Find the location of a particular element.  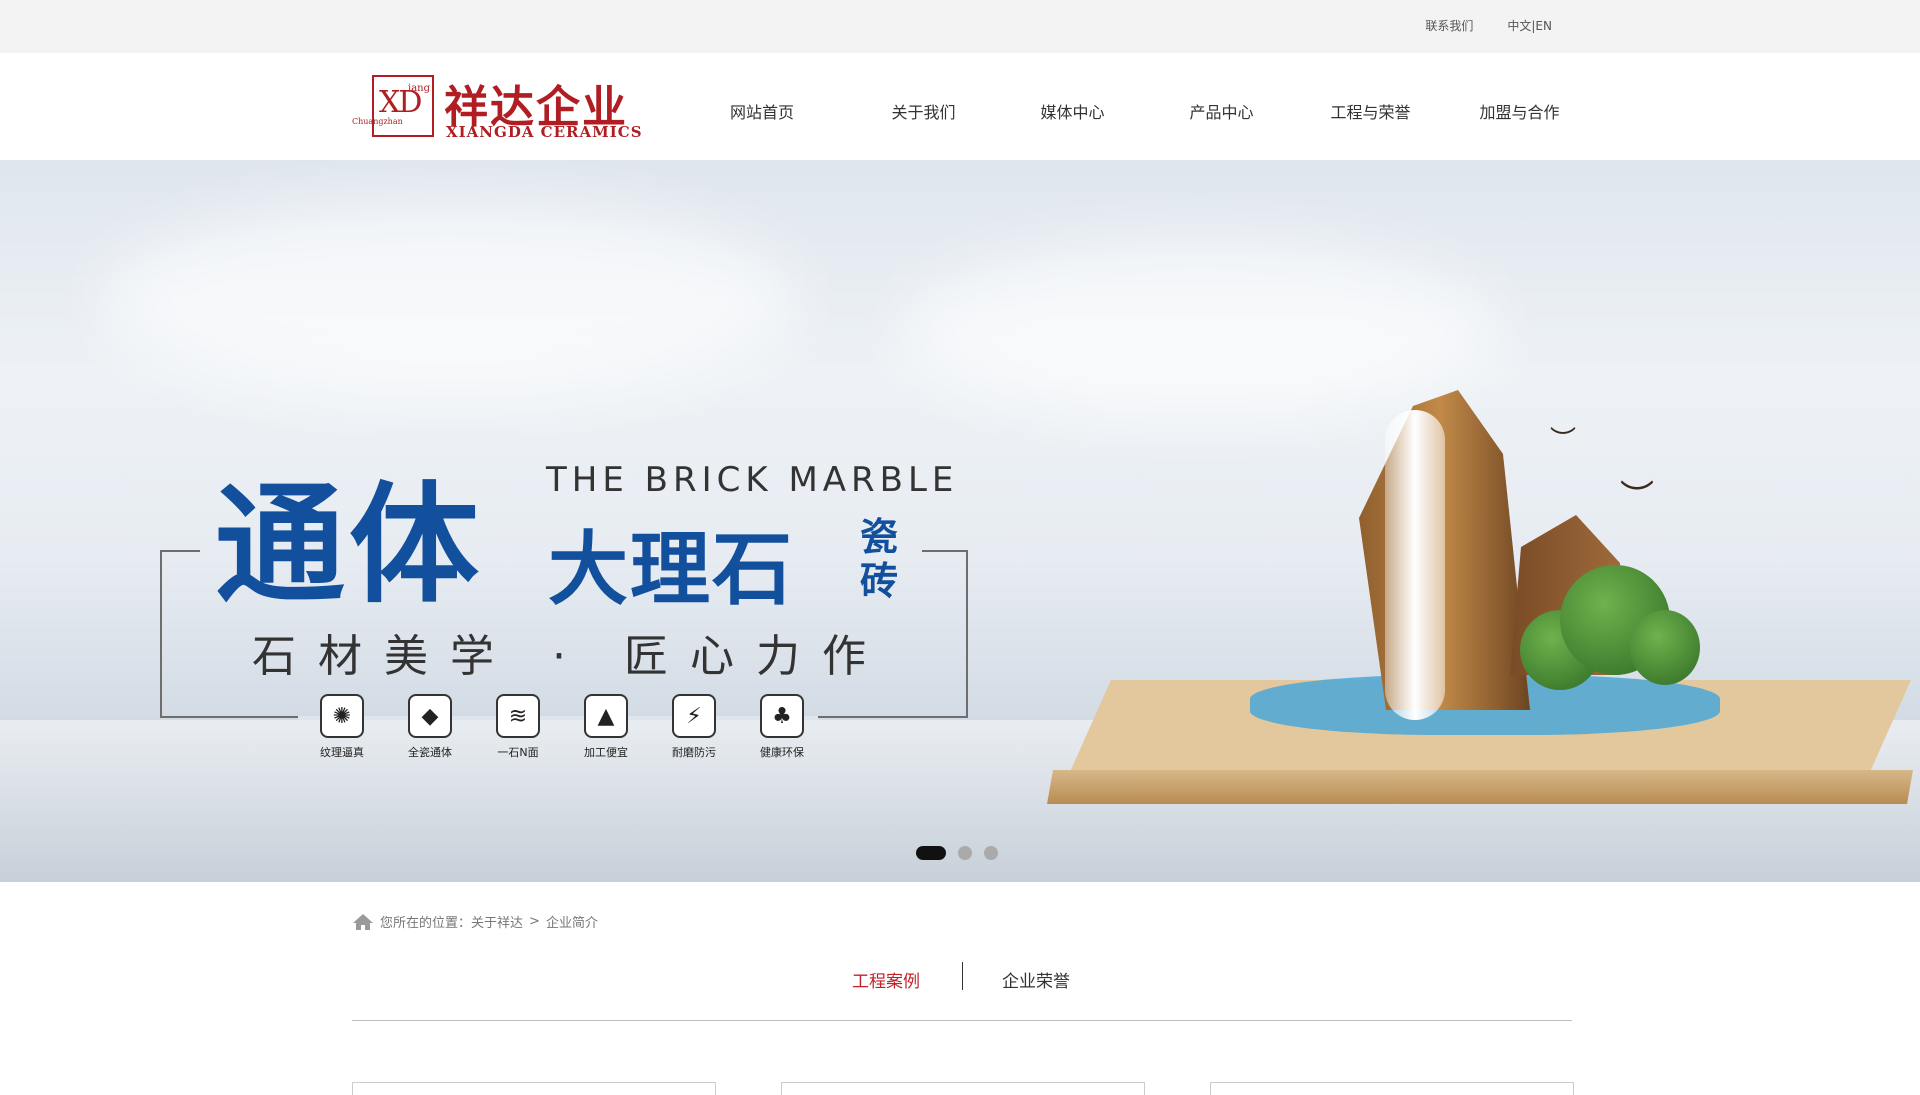

feature-item: ◆ 全瓷通体 is located at coordinates (430, 727).